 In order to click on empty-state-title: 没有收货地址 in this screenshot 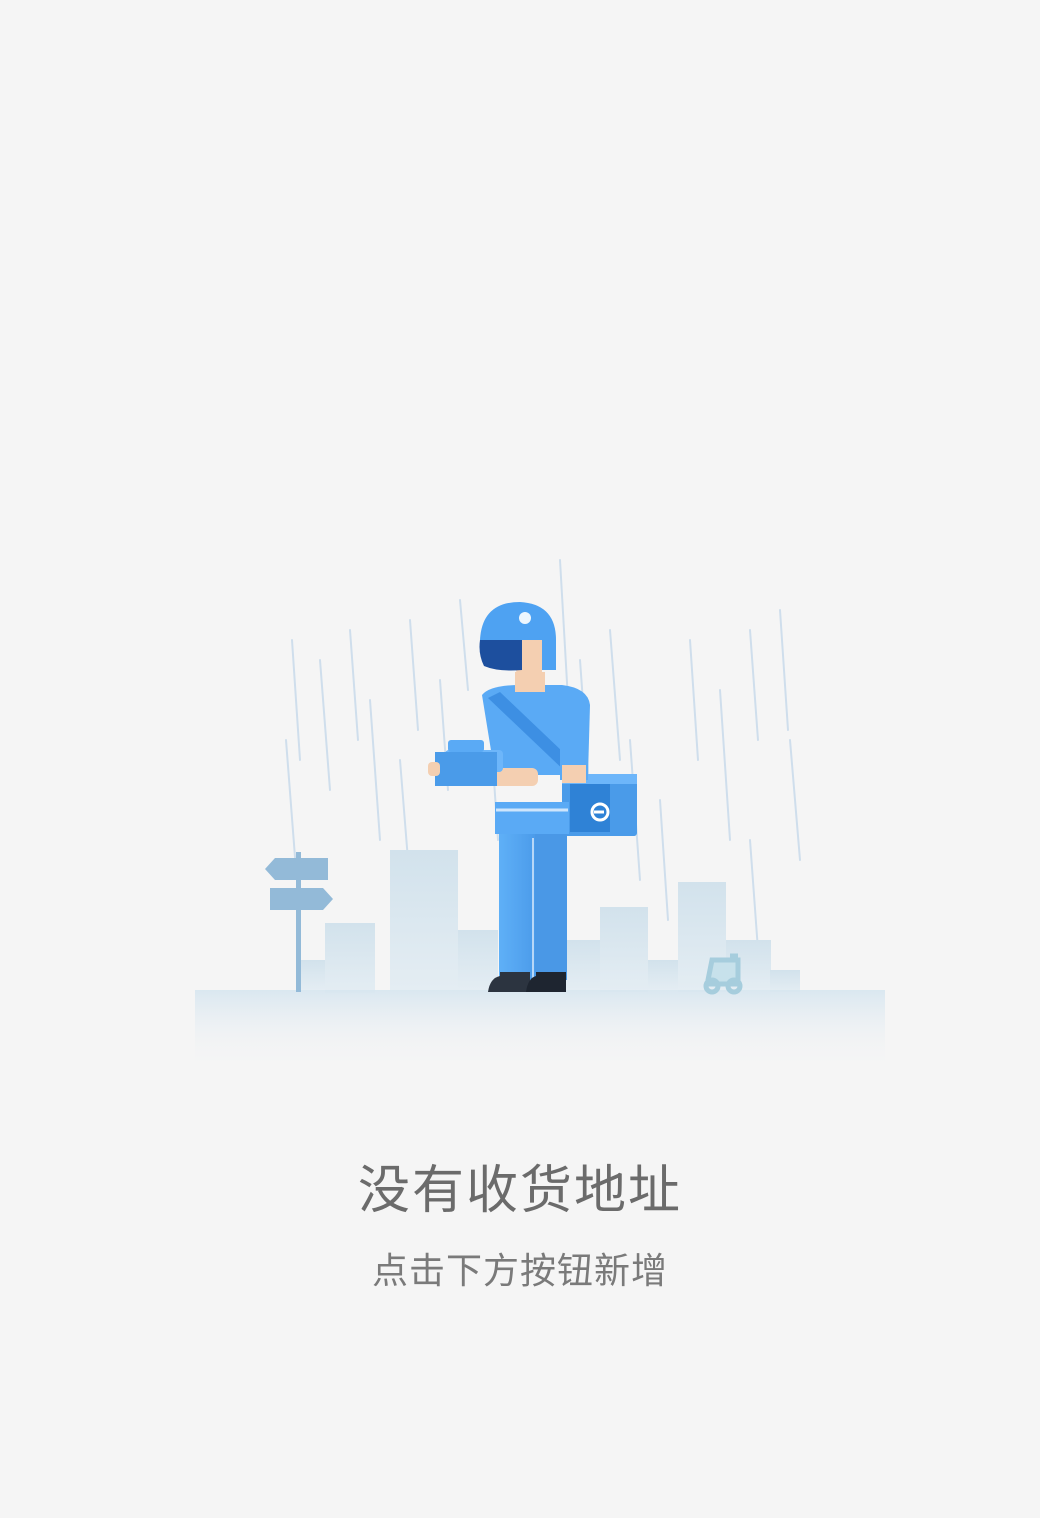, I will do `click(519, 1191)`.